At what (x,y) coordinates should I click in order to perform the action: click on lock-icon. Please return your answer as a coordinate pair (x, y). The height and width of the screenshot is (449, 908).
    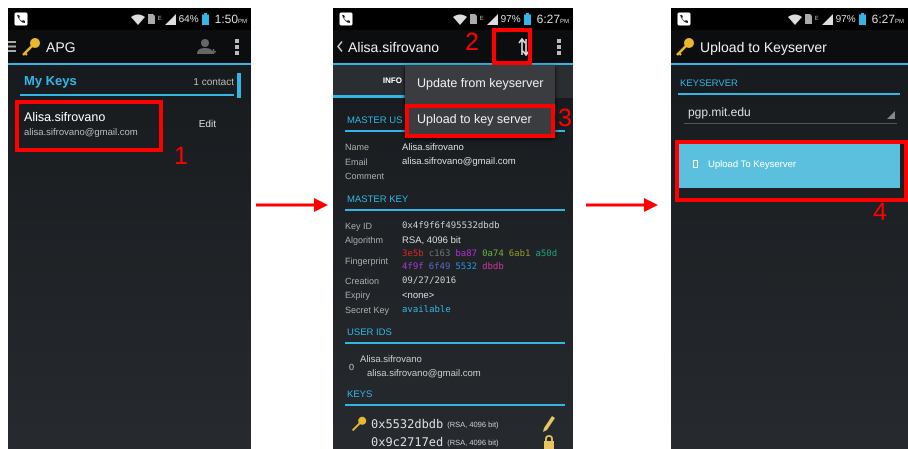
    Looking at the image, I should click on (549, 442).